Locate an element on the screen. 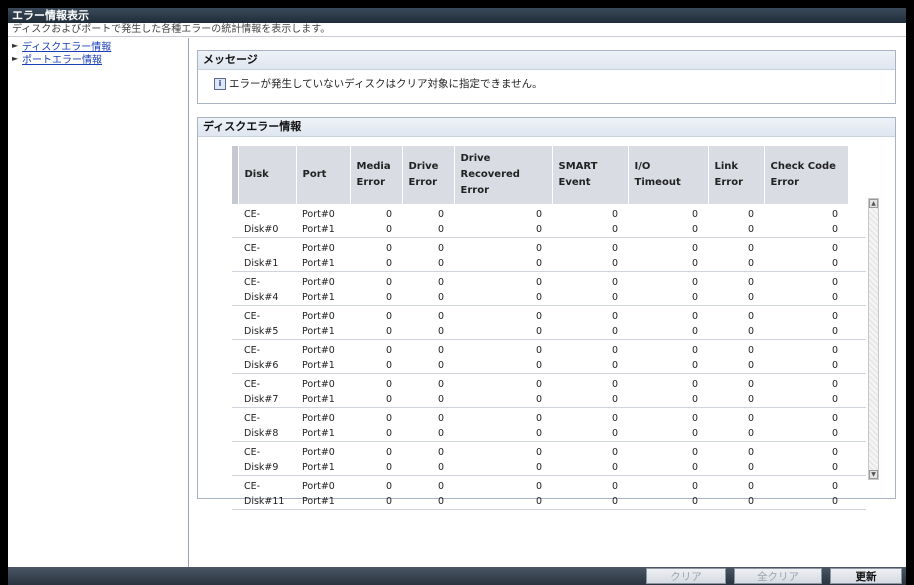 The height and width of the screenshot is (585, 914). refresh-button: 更新 is located at coordinates (866, 576).